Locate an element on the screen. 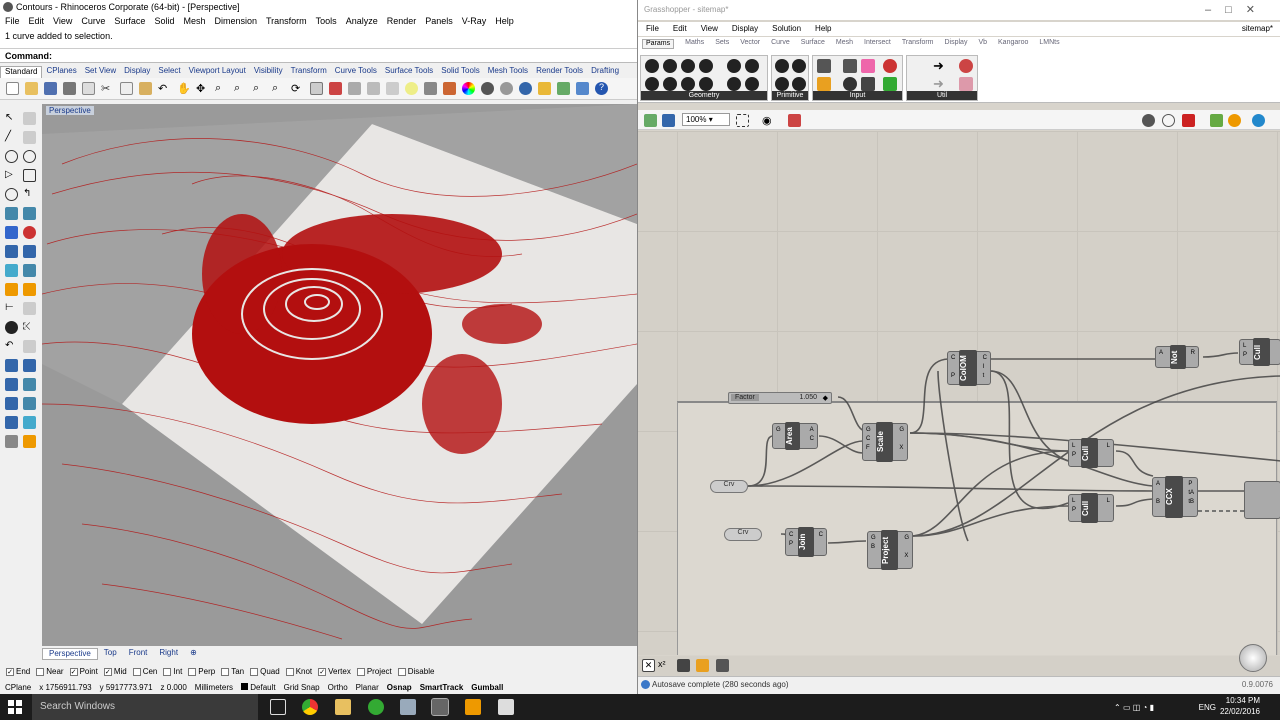  menu-render: Render is located at coordinates (402, 22).